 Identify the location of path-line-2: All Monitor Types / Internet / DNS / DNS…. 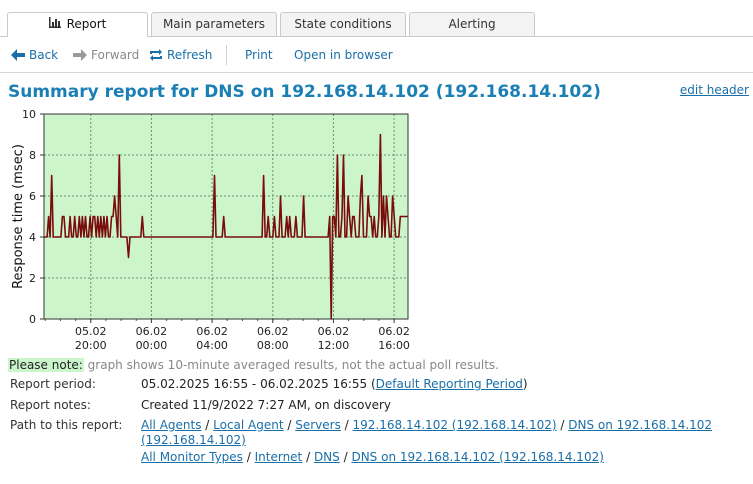
(443, 457).